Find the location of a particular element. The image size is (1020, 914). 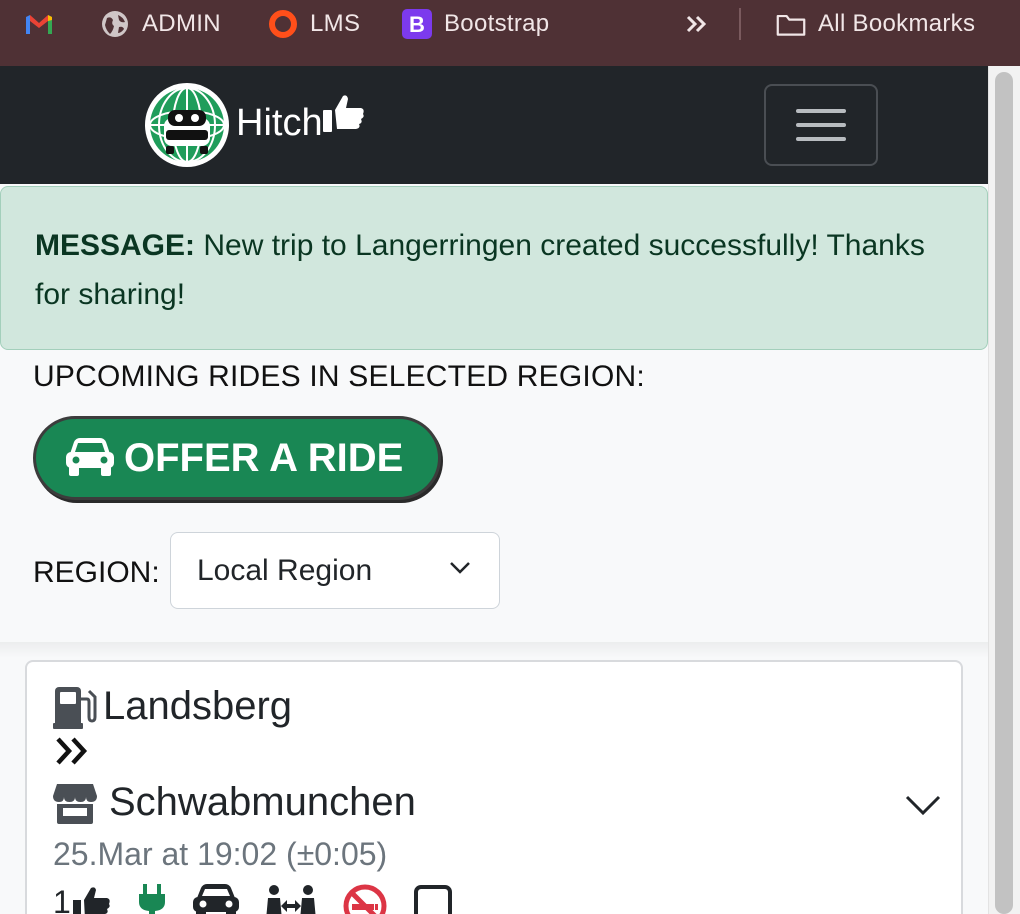

ride-origin: Landsberg is located at coordinates (172, 706).